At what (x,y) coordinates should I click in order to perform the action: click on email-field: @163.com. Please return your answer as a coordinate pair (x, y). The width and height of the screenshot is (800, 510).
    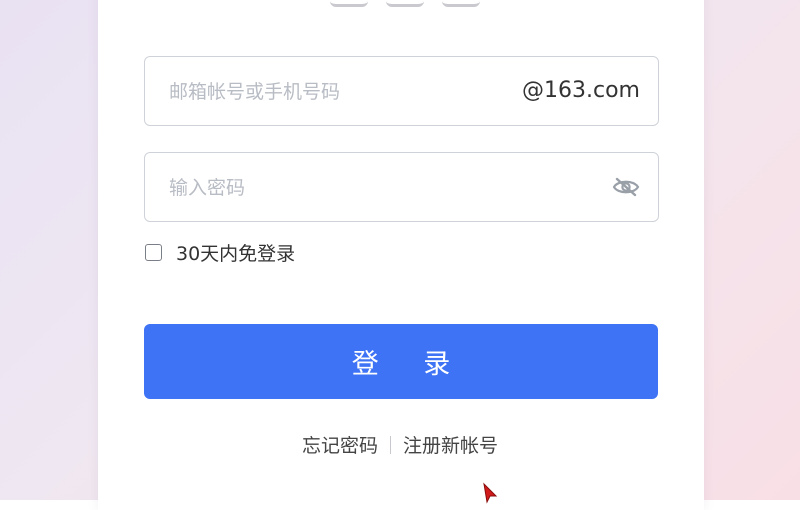
    Looking at the image, I should click on (401, 91).